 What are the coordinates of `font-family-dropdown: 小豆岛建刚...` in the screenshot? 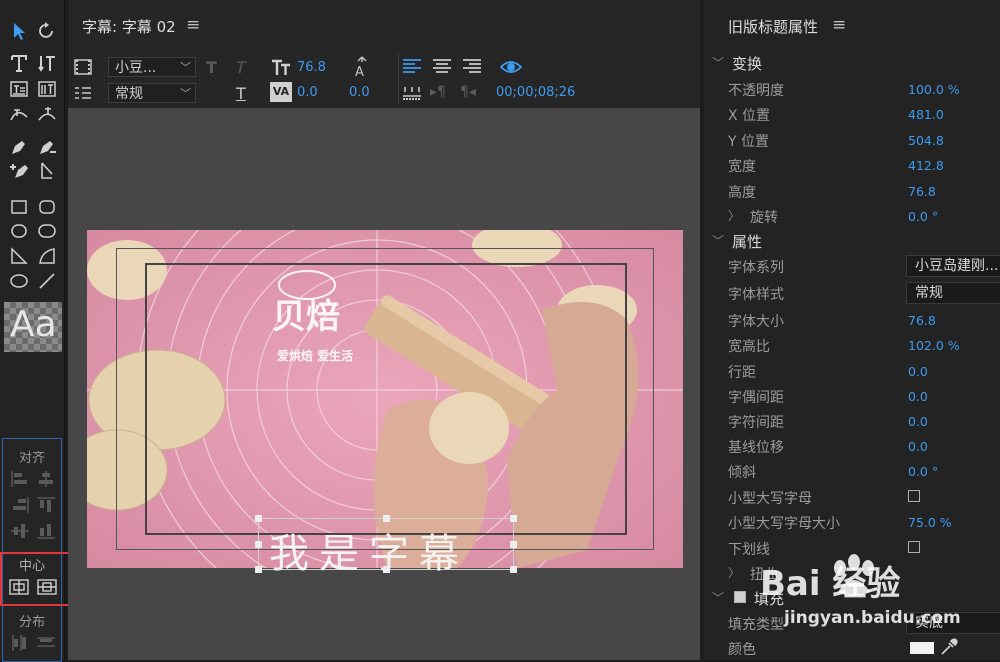 It's located at (953, 266).